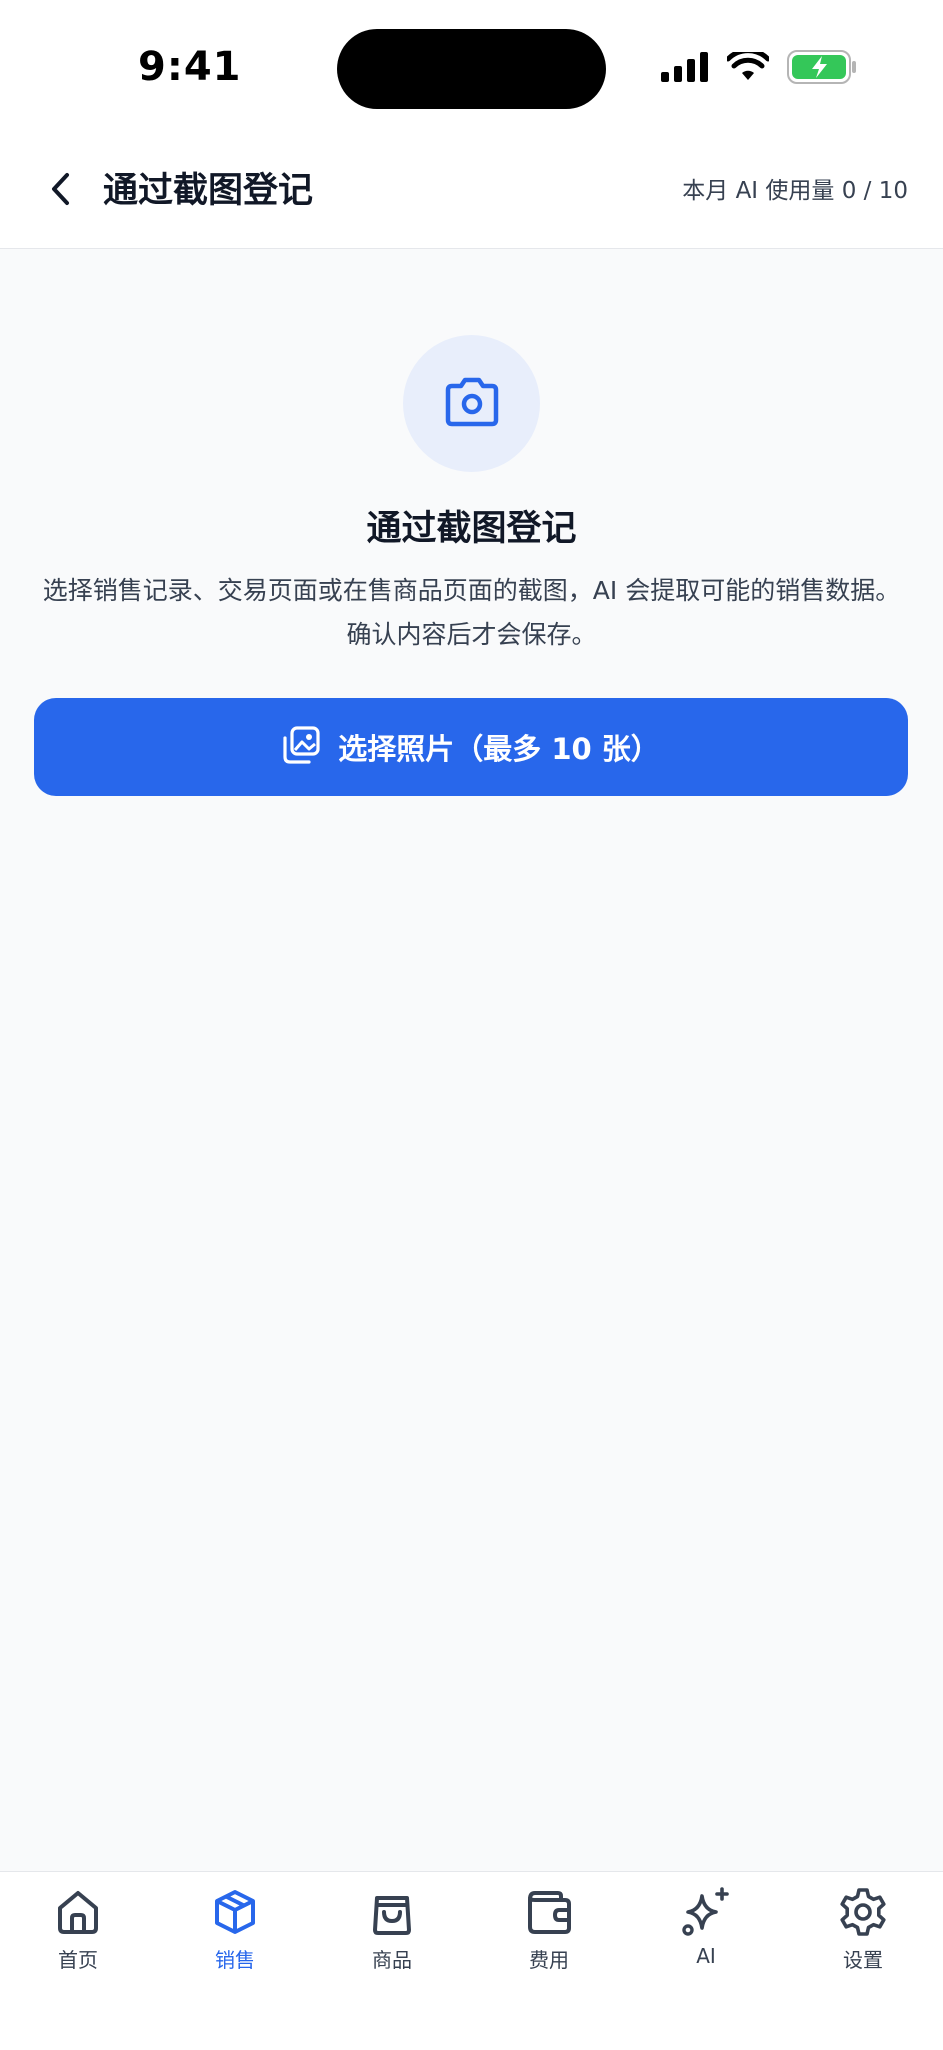 This screenshot has width=943, height=2050. Describe the element at coordinates (190, 67) in the screenshot. I see `status-time: 9:41` at that location.